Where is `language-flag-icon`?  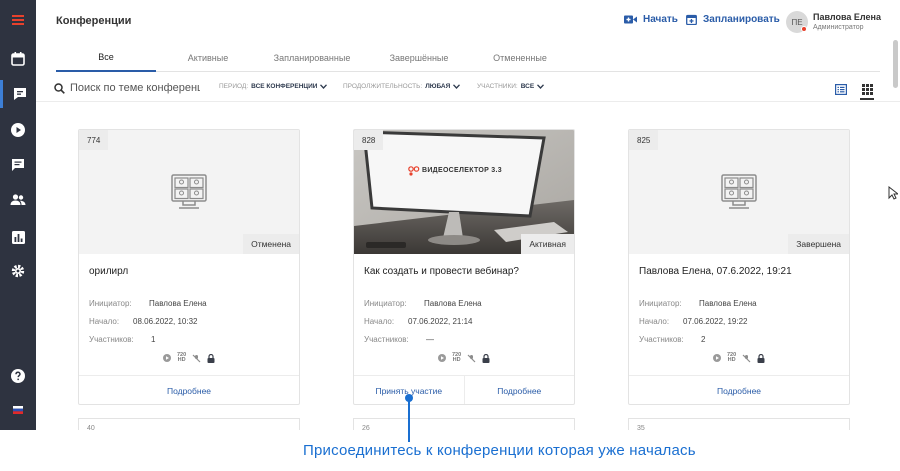 language-flag-icon is located at coordinates (18, 410).